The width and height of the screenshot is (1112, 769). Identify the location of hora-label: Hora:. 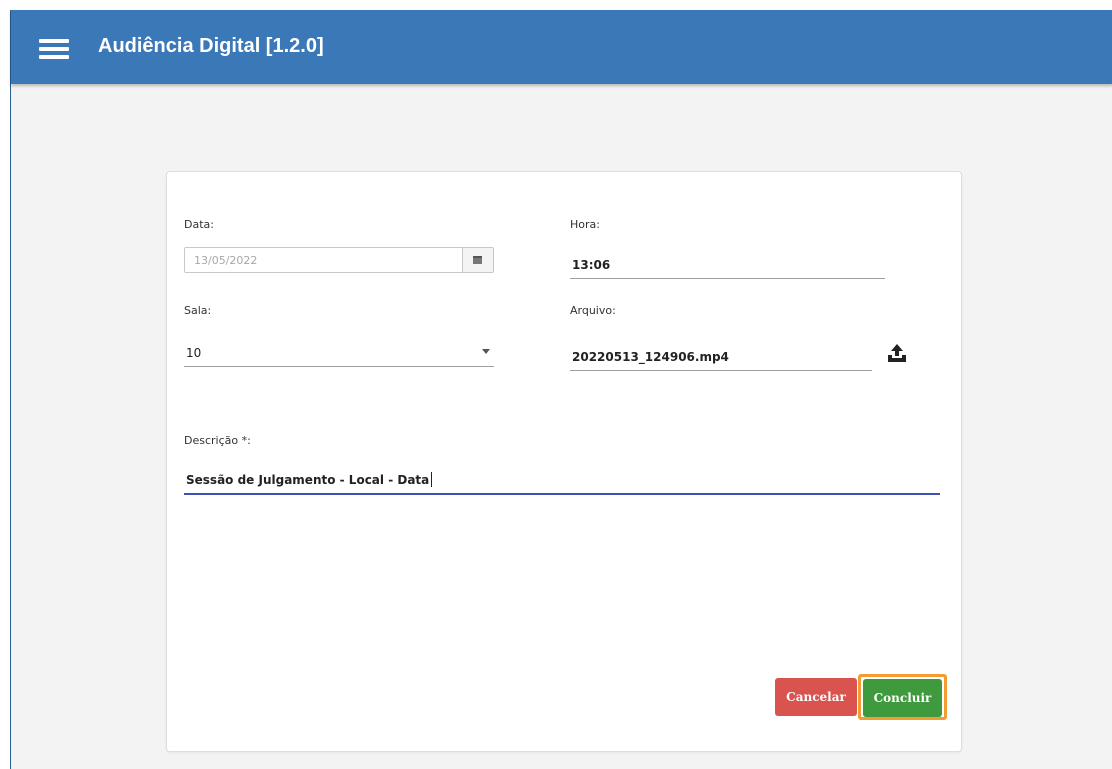
(585, 224).